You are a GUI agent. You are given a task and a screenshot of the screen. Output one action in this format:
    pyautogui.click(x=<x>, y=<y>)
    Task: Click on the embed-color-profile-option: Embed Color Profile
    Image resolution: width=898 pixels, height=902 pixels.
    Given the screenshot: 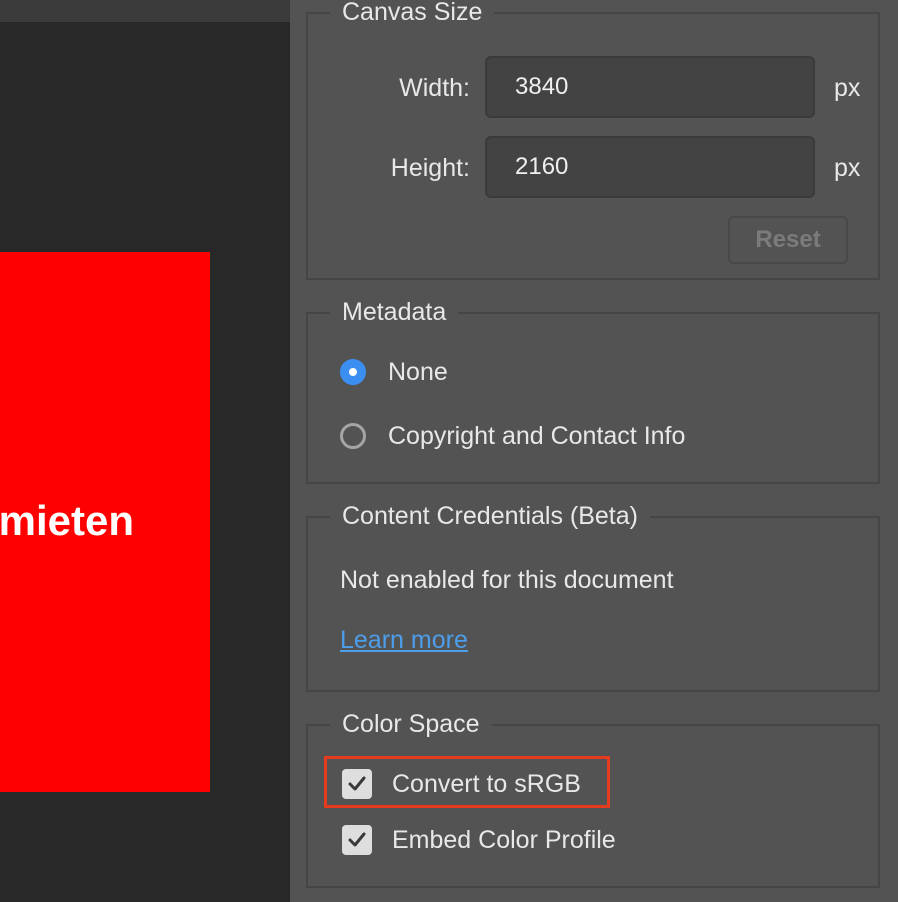 What is the action you would take?
    pyautogui.click(x=479, y=840)
    